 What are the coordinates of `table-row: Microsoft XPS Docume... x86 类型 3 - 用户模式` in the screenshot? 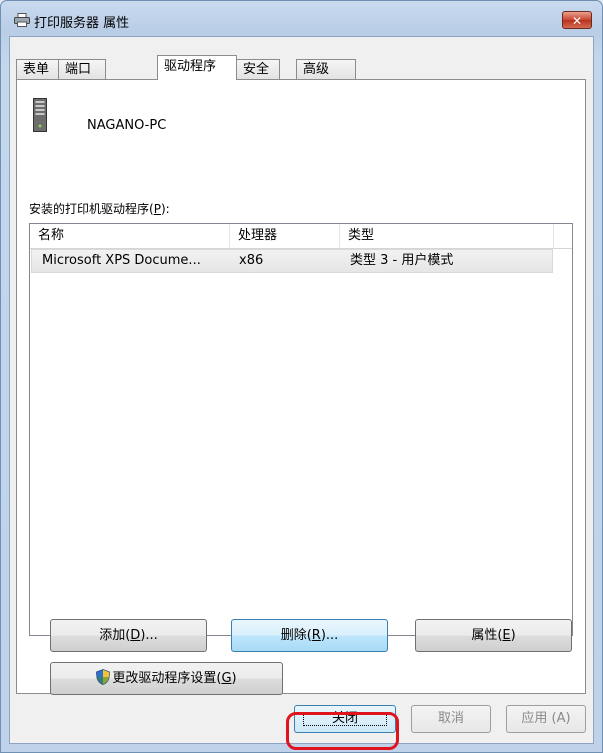 It's located at (292, 261).